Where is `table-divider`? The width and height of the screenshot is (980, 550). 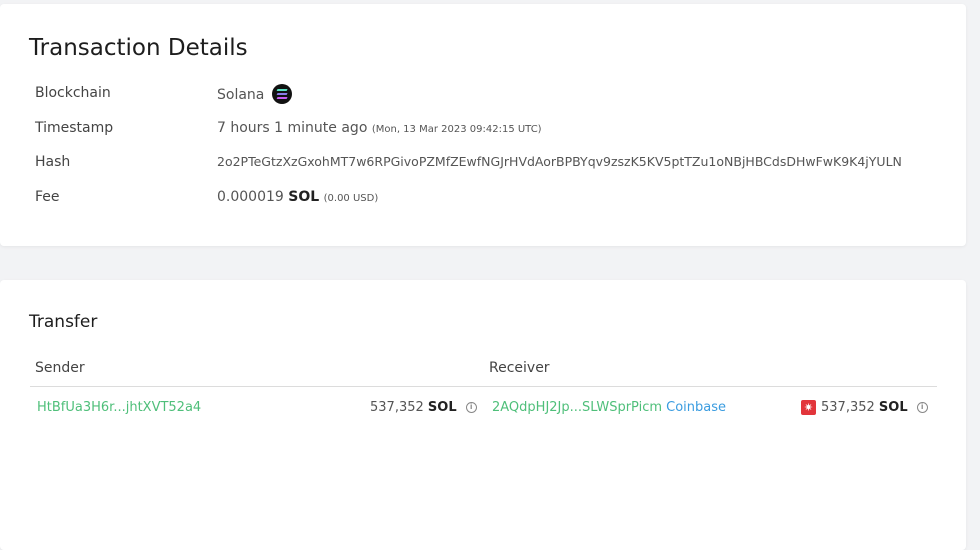
table-divider is located at coordinates (483, 386).